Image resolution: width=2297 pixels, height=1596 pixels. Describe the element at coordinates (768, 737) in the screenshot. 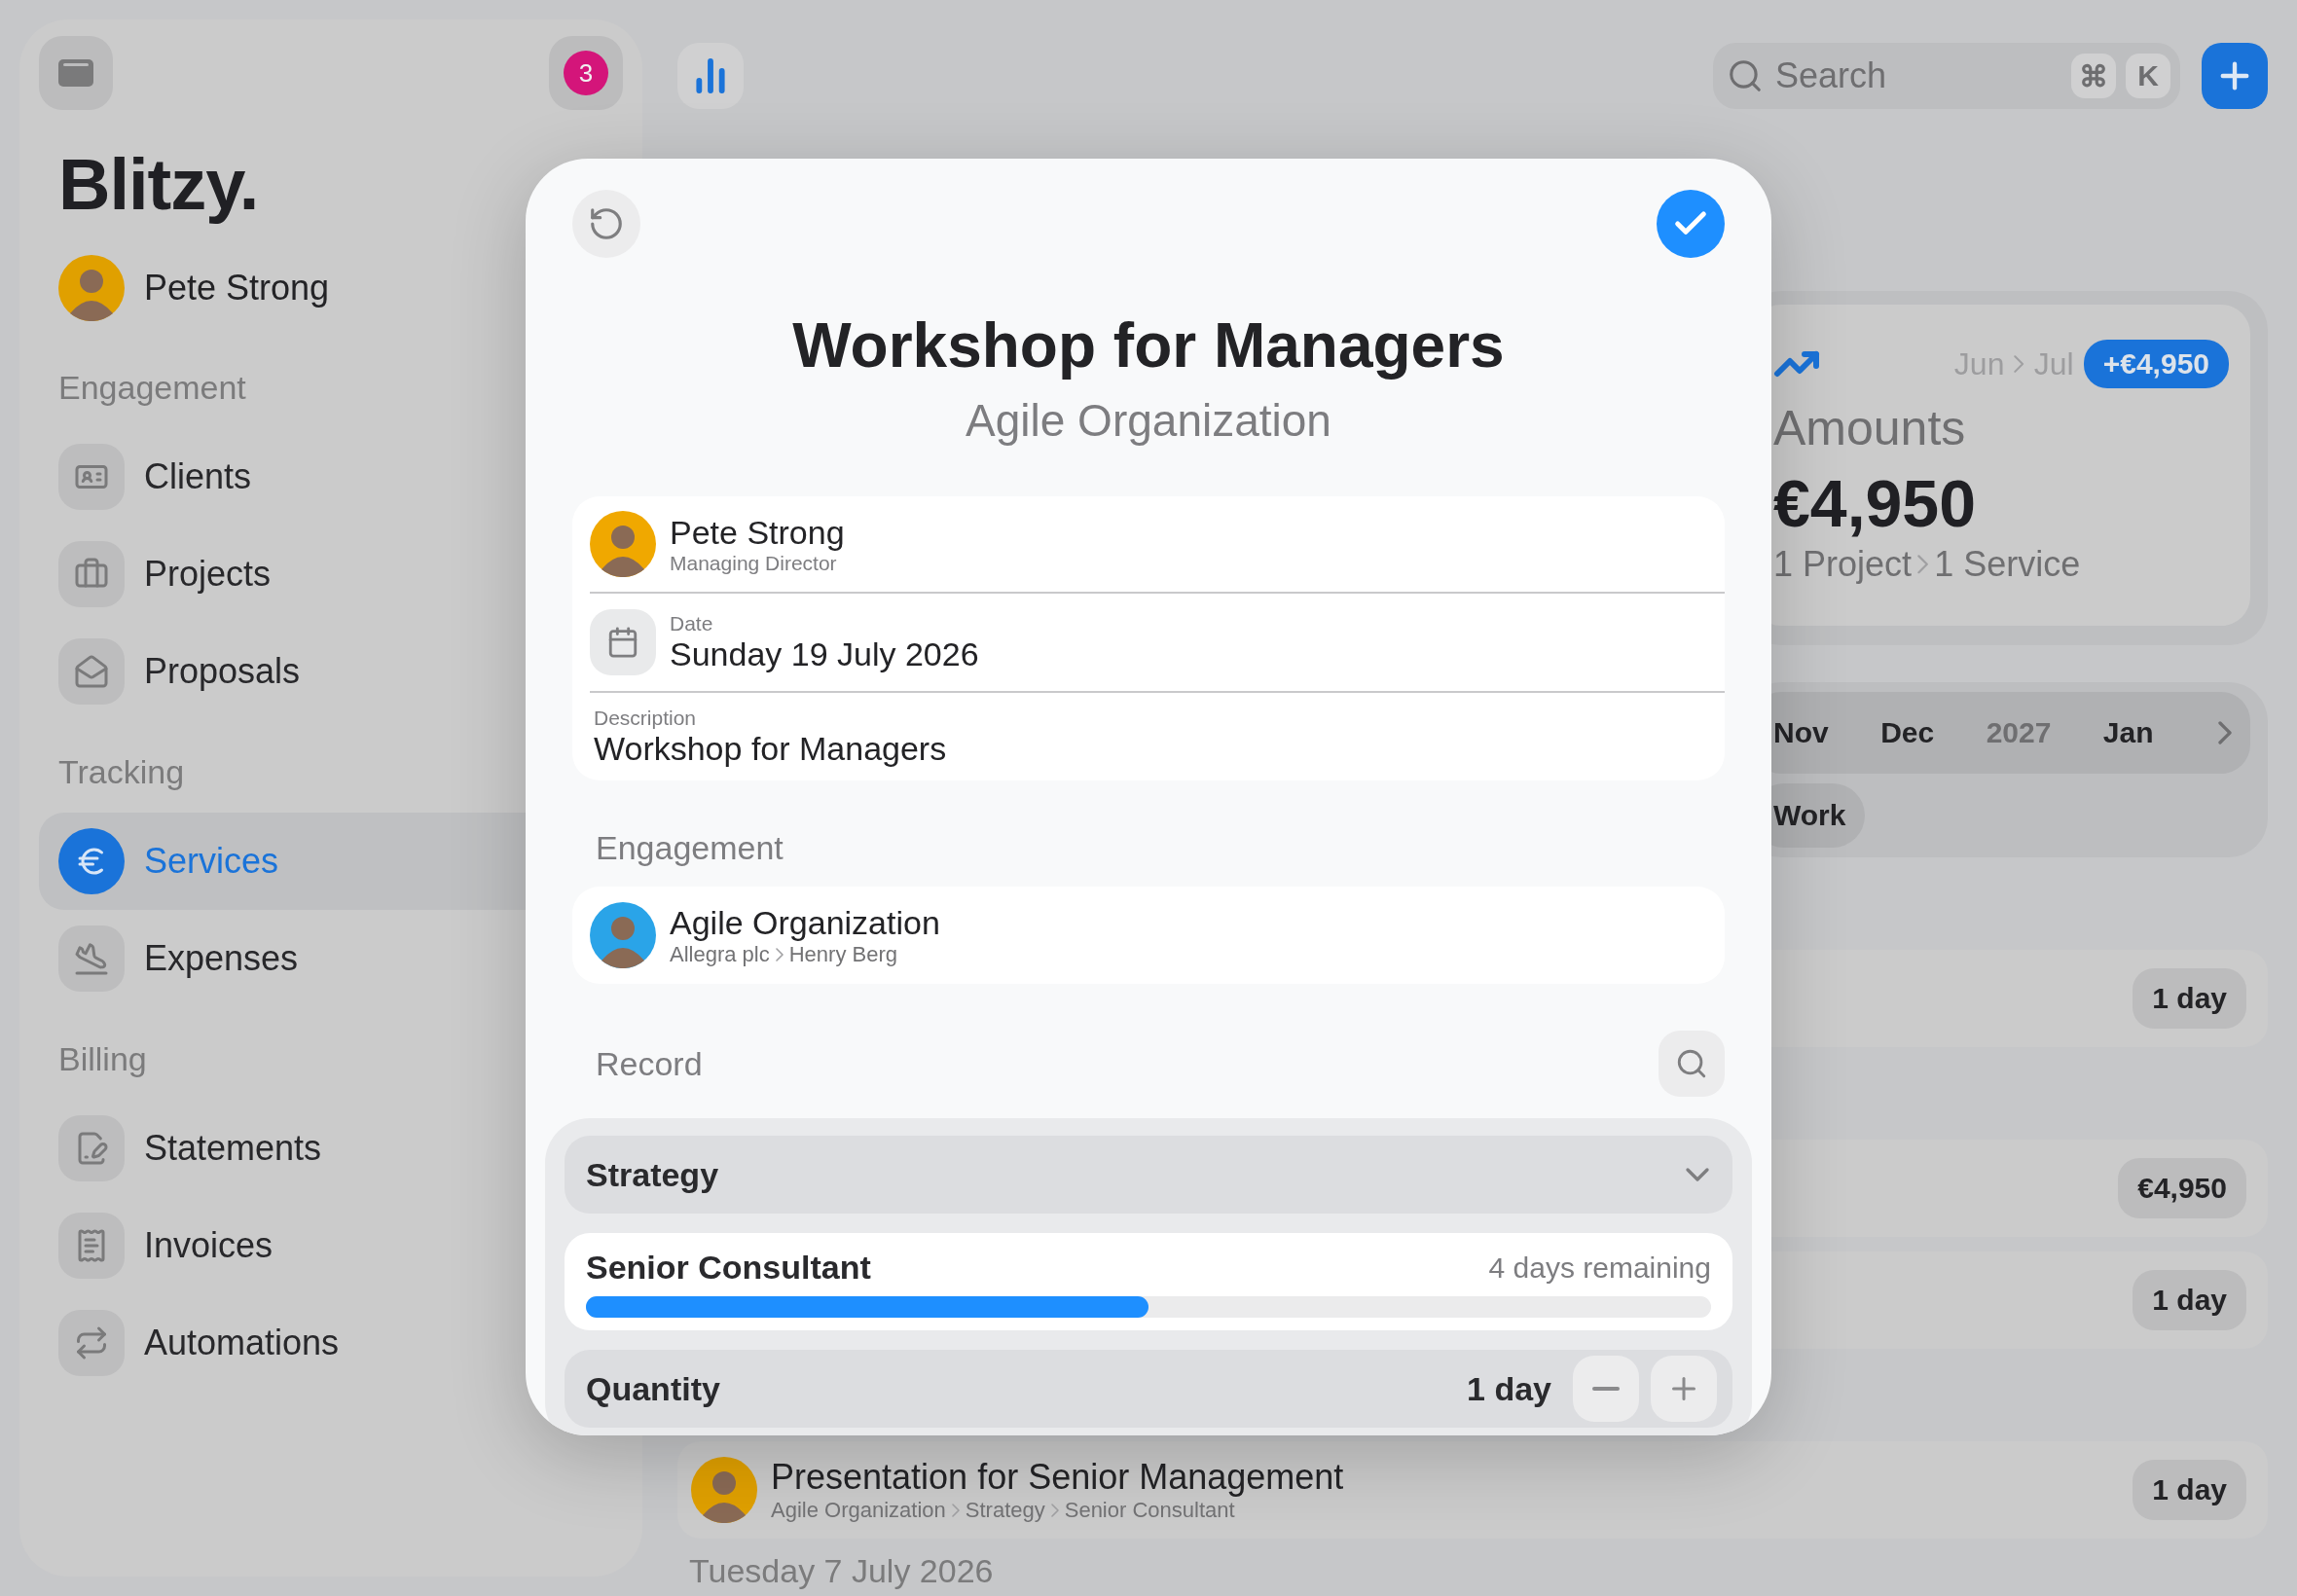

I see `description-field: Description Workshop for Managers` at that location.